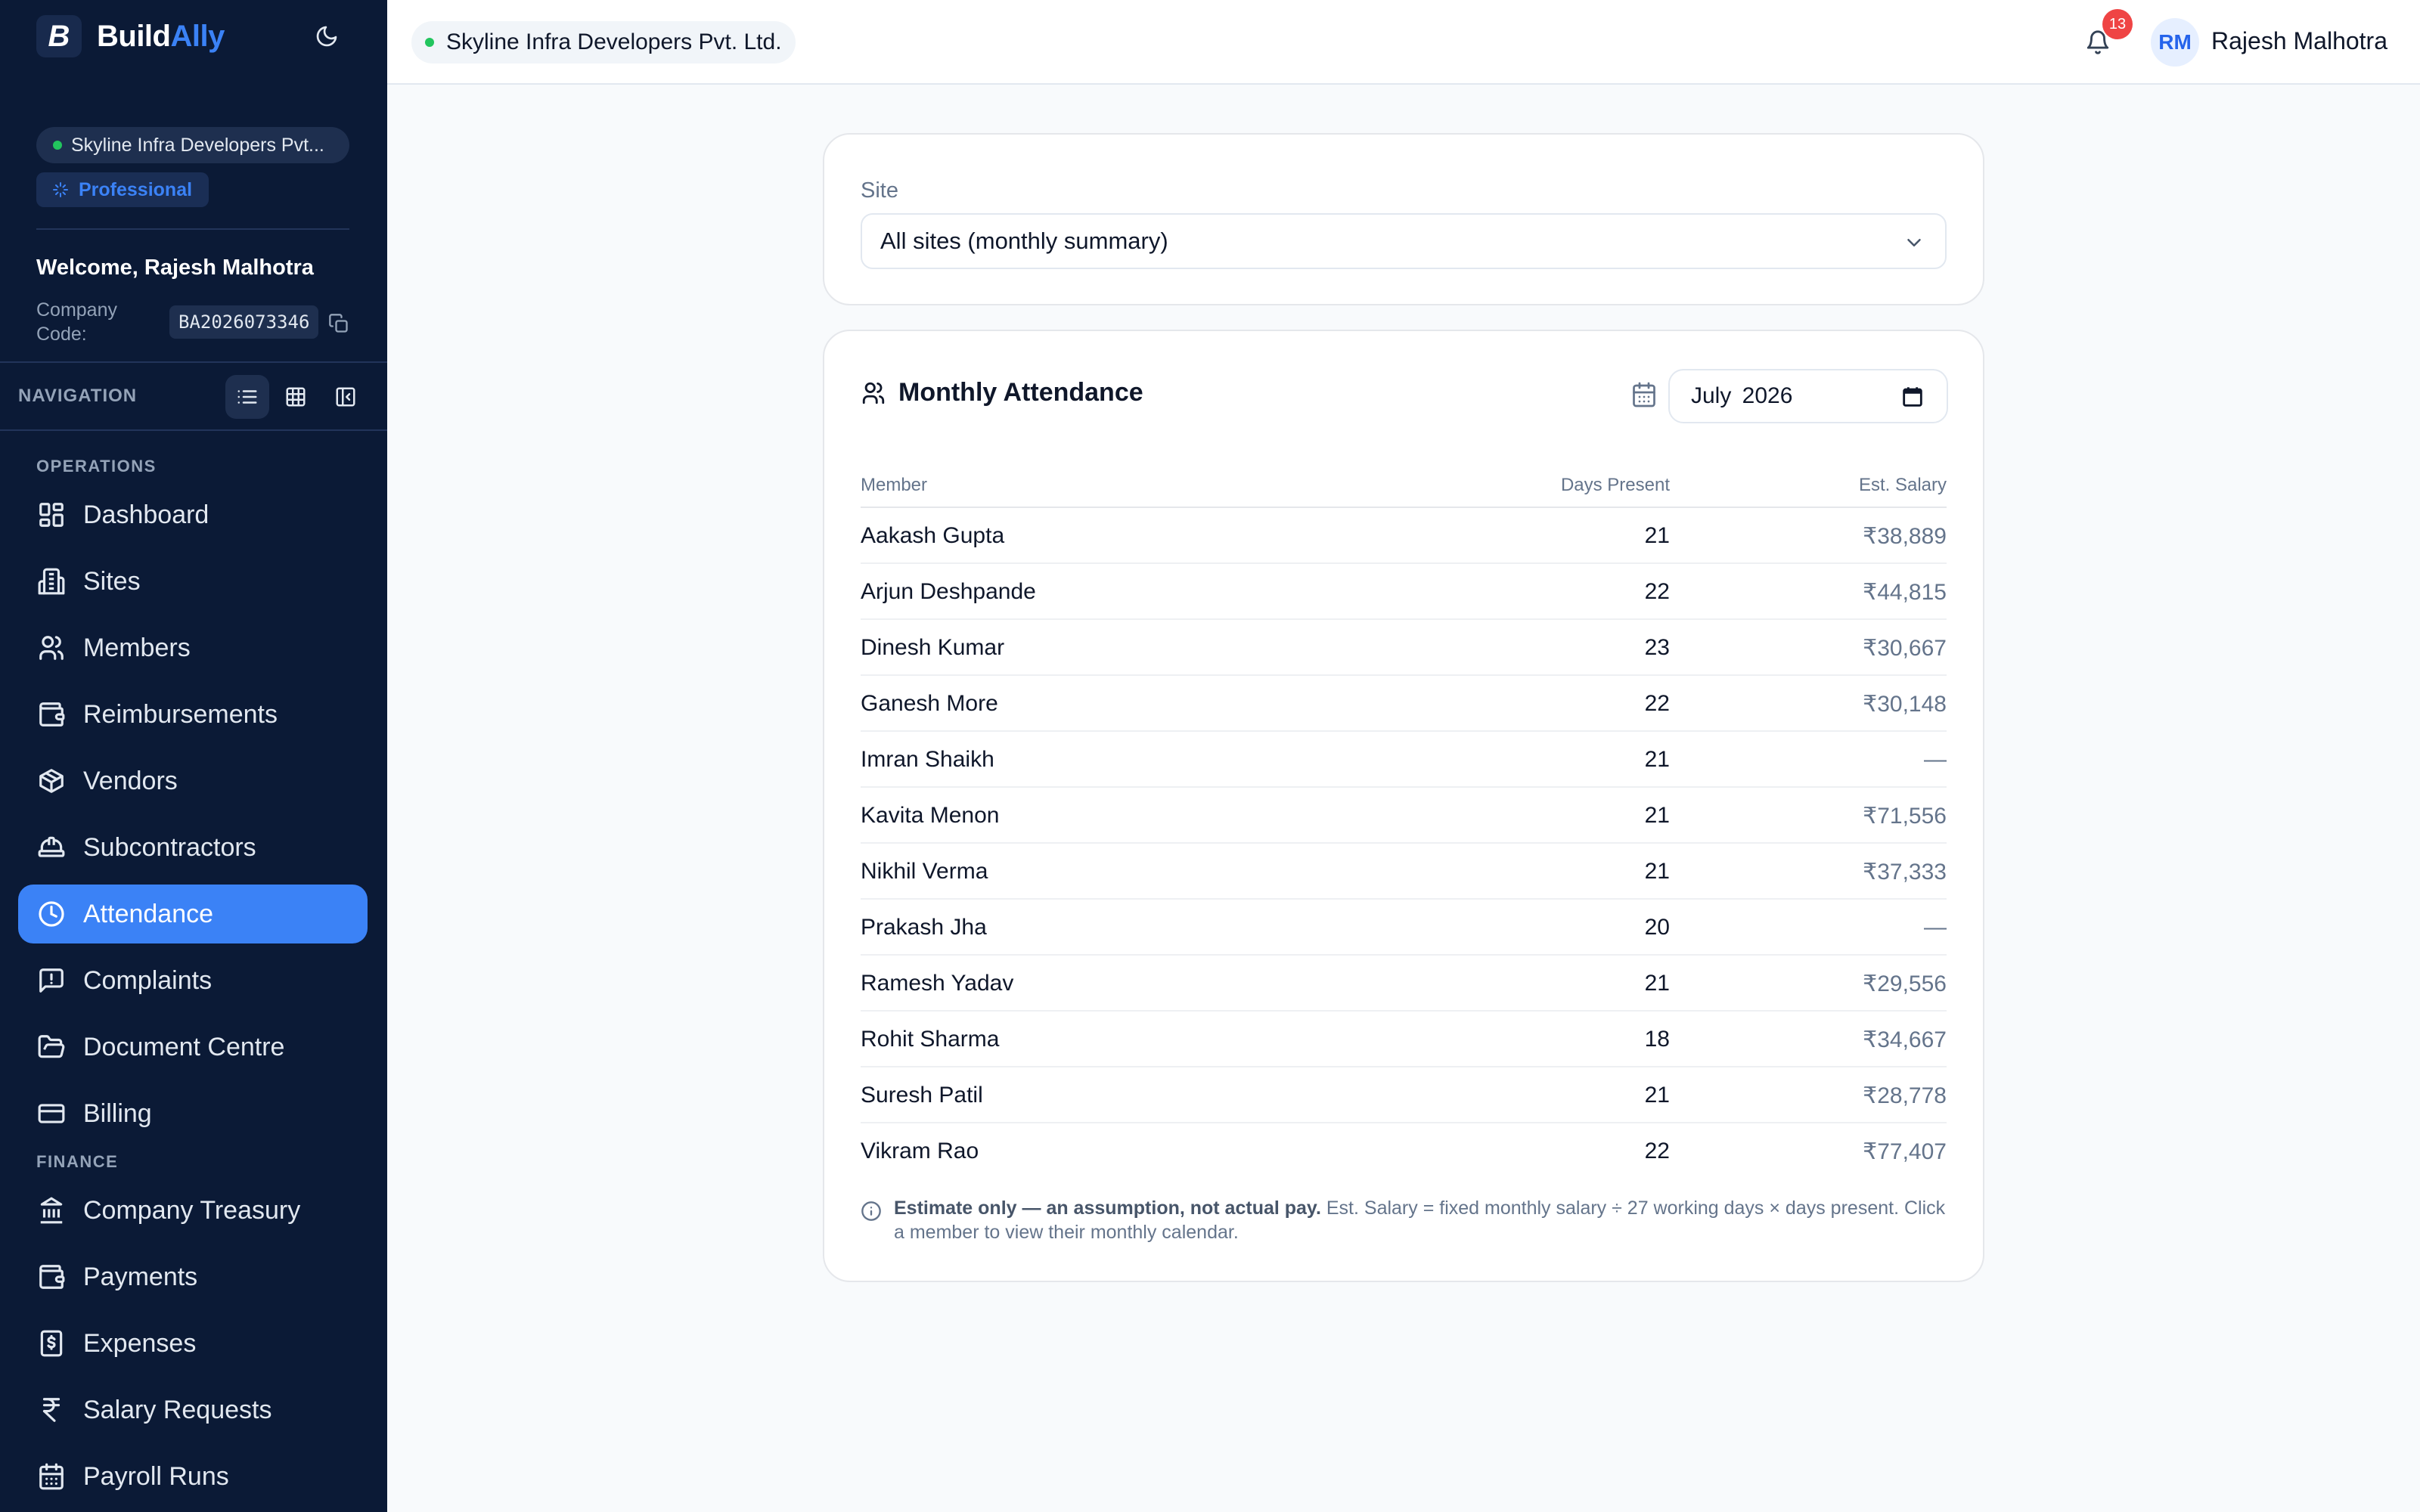  Describe the element at coordinates (2117, 24) in the screenshot. I see `notification-count-badge: 13` at that location.